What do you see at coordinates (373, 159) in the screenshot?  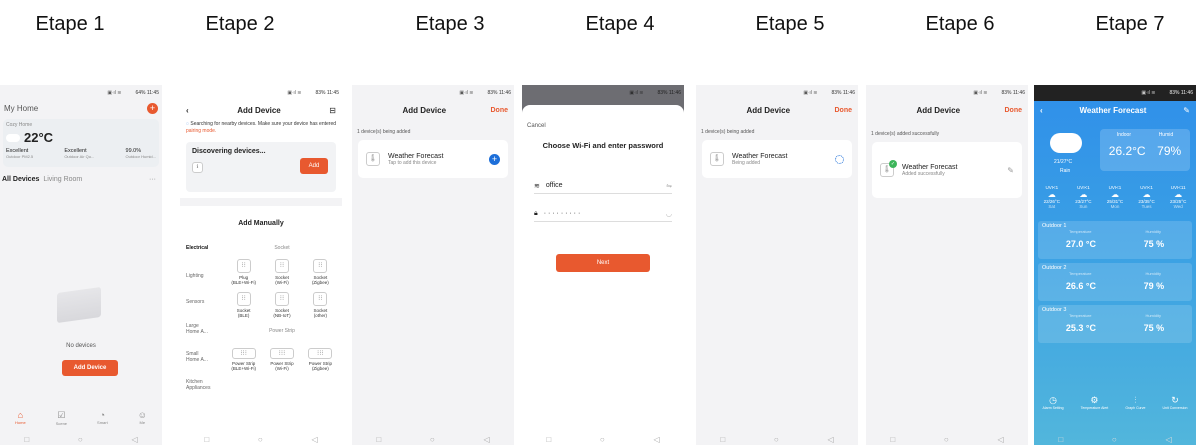 I see `thermometer-icon: 🌡` at bounding box center [373, 159].